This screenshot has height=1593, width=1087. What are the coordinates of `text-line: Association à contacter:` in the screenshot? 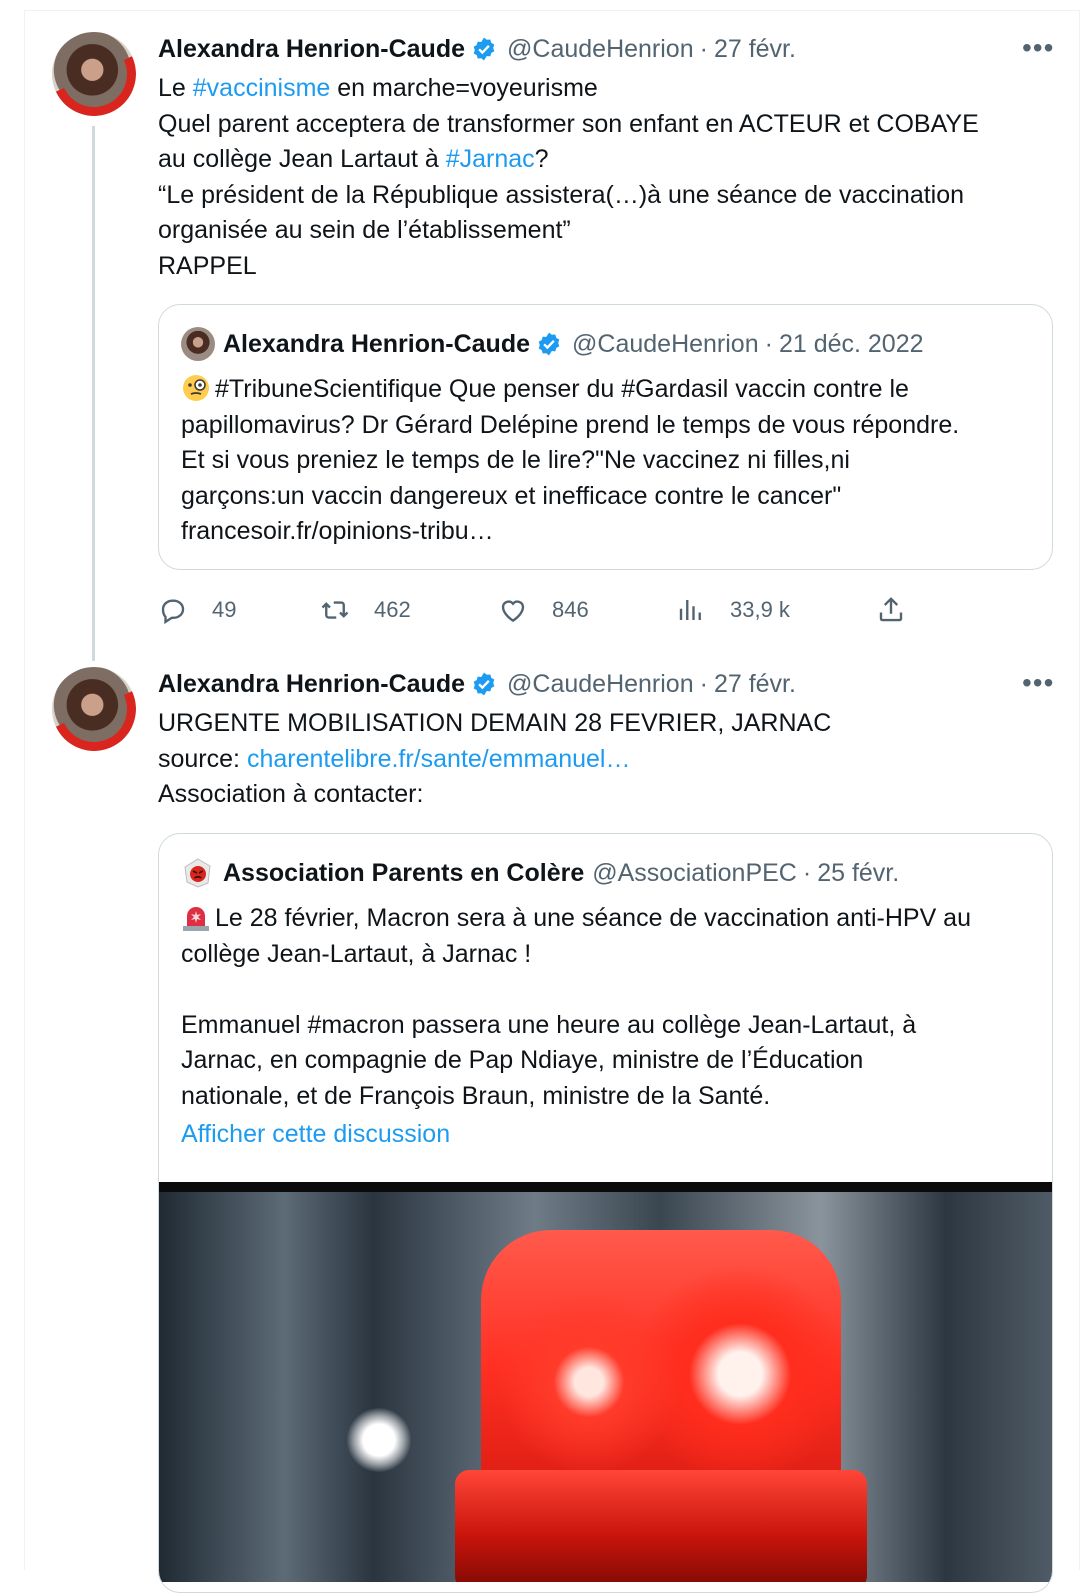 It's located at (291, 794).